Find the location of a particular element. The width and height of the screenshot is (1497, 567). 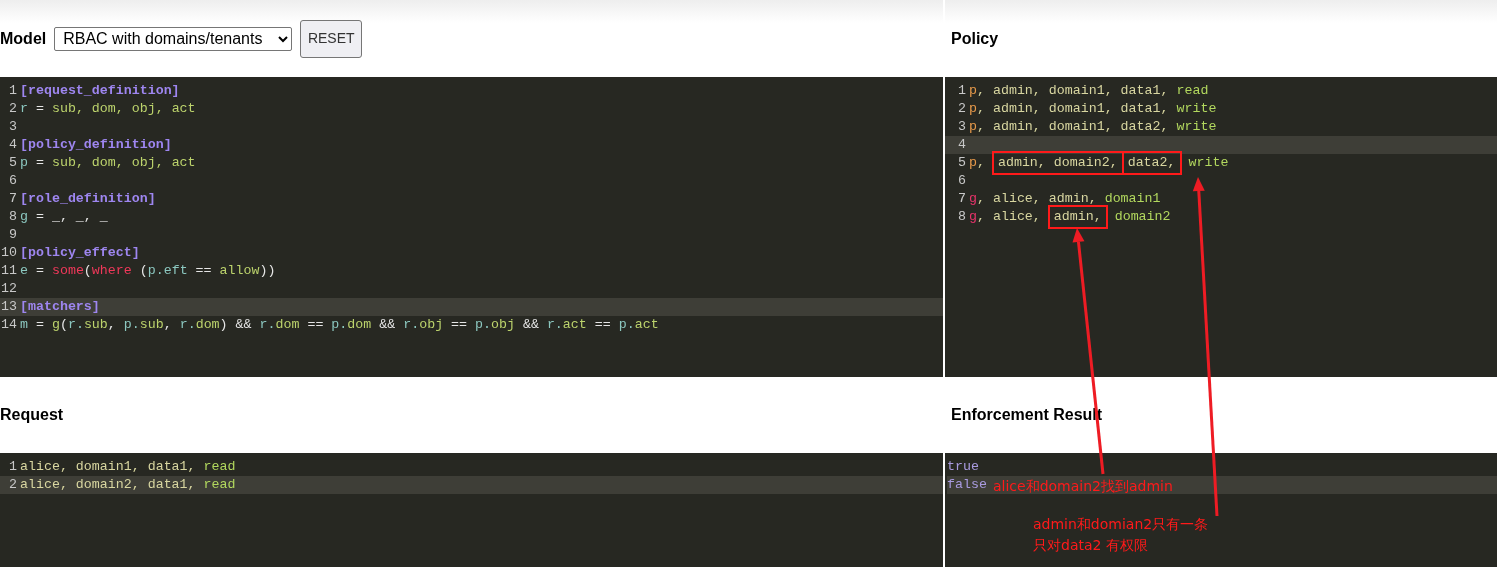

reset-button: RESET is located at coordinates (331, 38).